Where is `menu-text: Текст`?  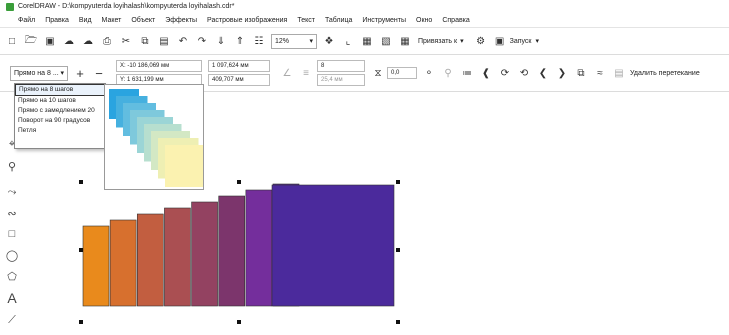 menu-text: Текст is located at coordinates (306, 20).